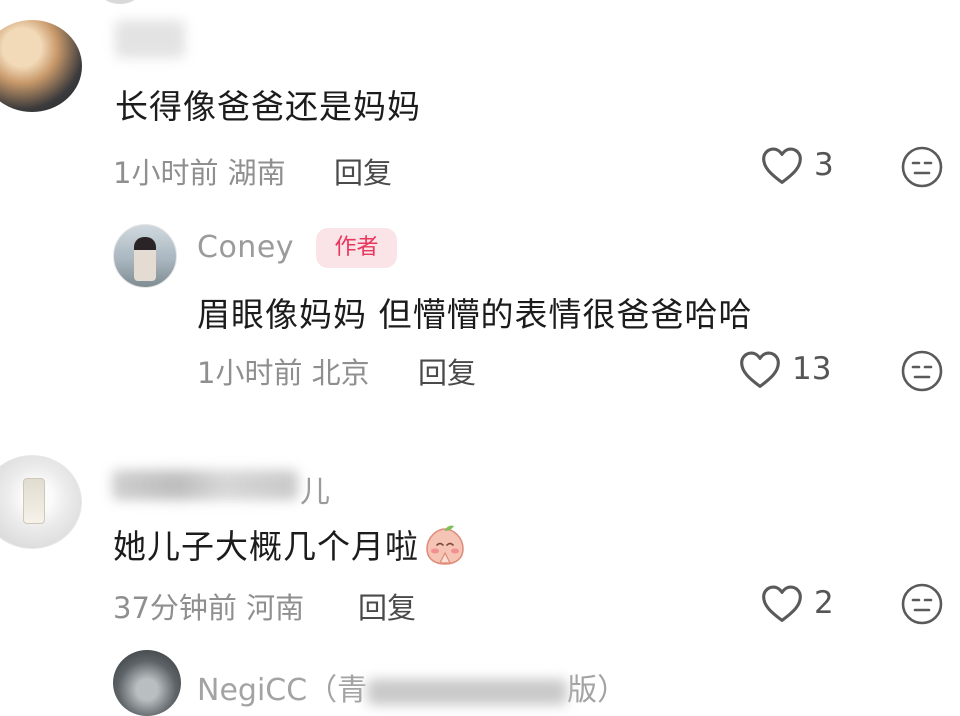  What do you see at coordinates (282, 690) in the screenshot?
I see `username-visible: NegiCC（青` at bounding box center [282, 690].